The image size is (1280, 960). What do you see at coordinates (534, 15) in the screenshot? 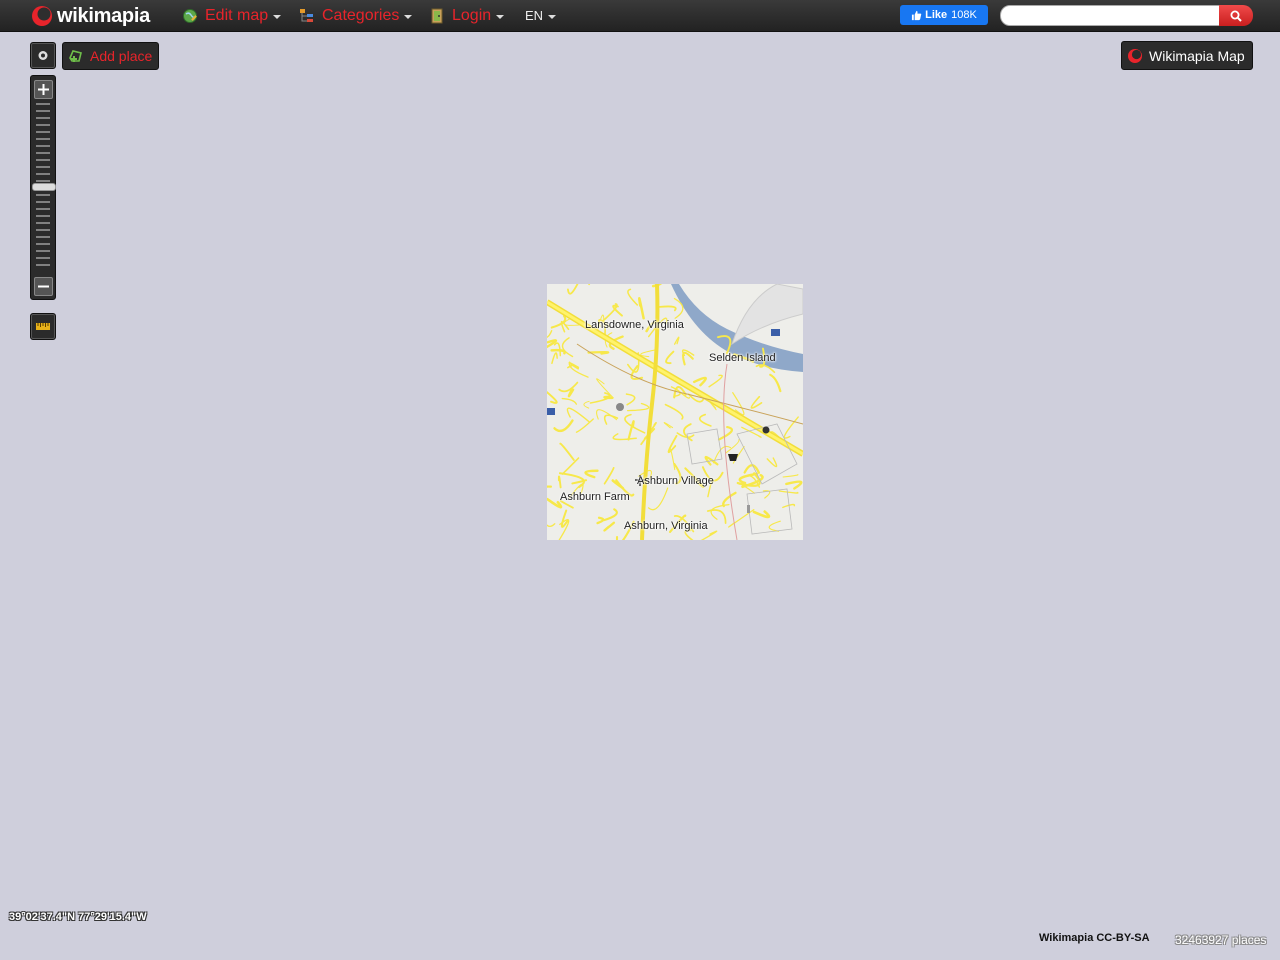
I see `language-label: EN` at bounding box center [534, 15].